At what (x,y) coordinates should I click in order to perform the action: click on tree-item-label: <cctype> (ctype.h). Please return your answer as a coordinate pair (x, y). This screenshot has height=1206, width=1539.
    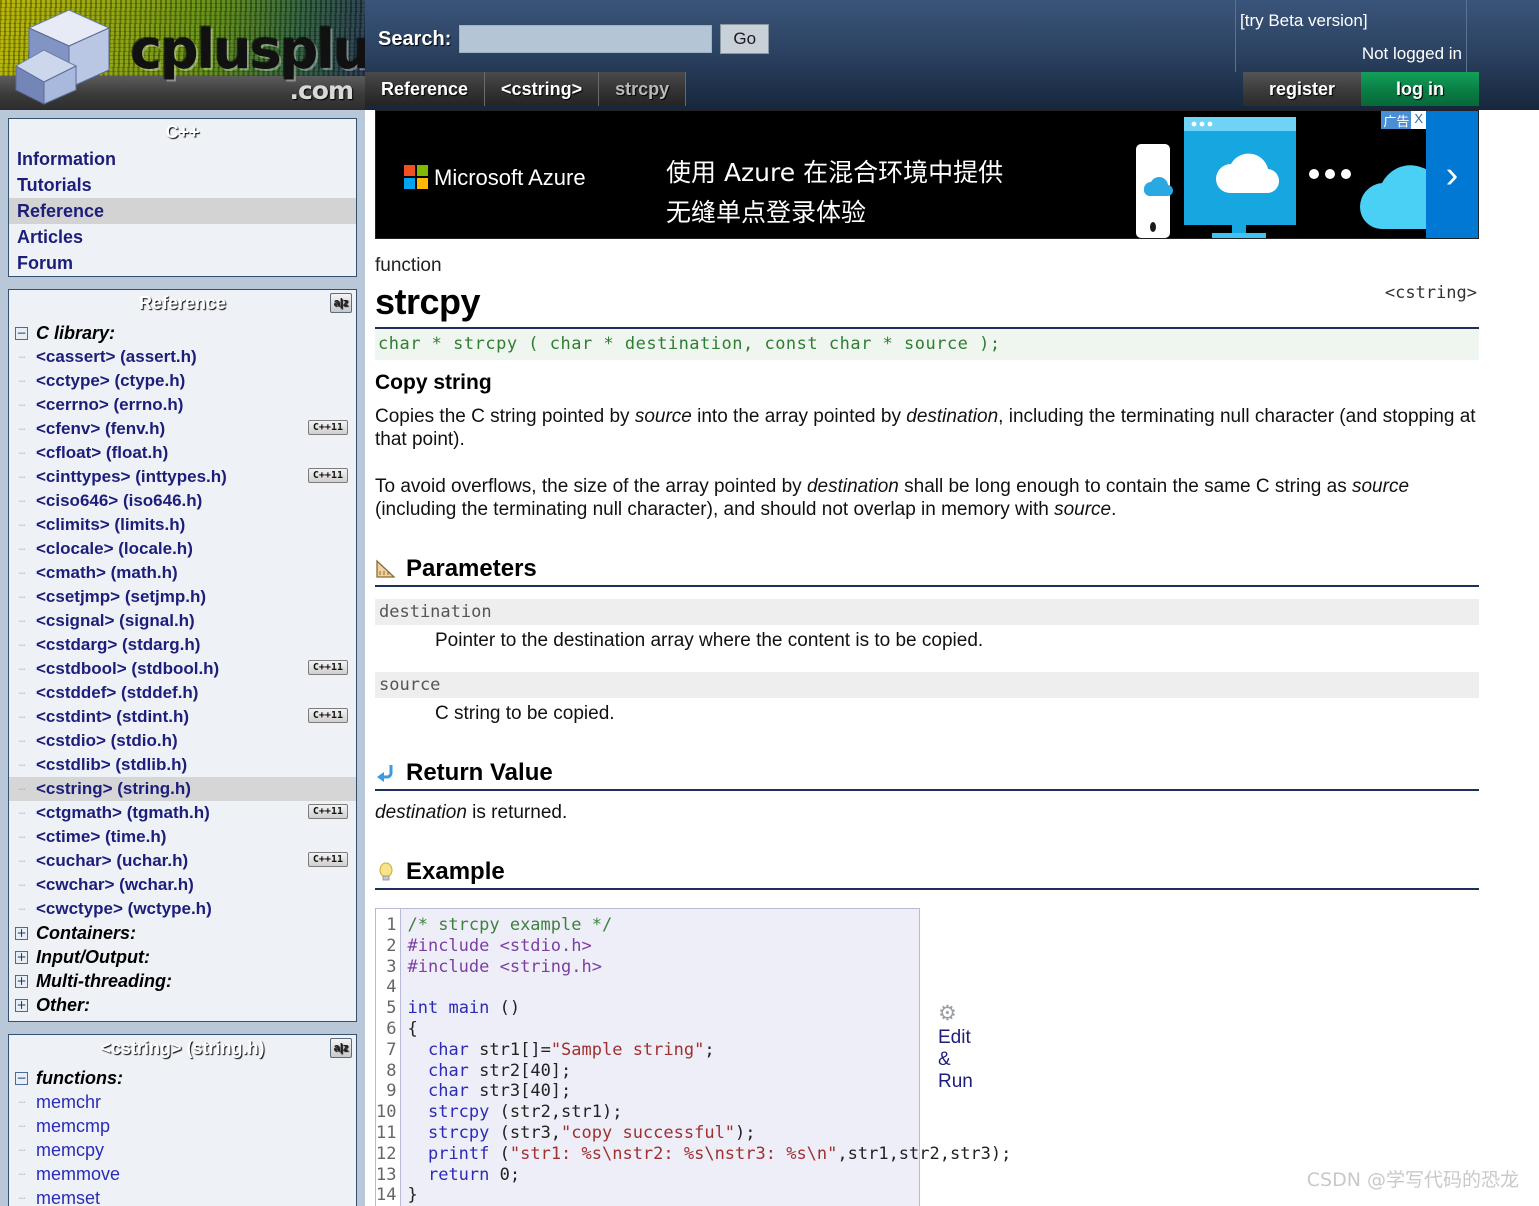
    Looking at the image, I should click on (111, 380).